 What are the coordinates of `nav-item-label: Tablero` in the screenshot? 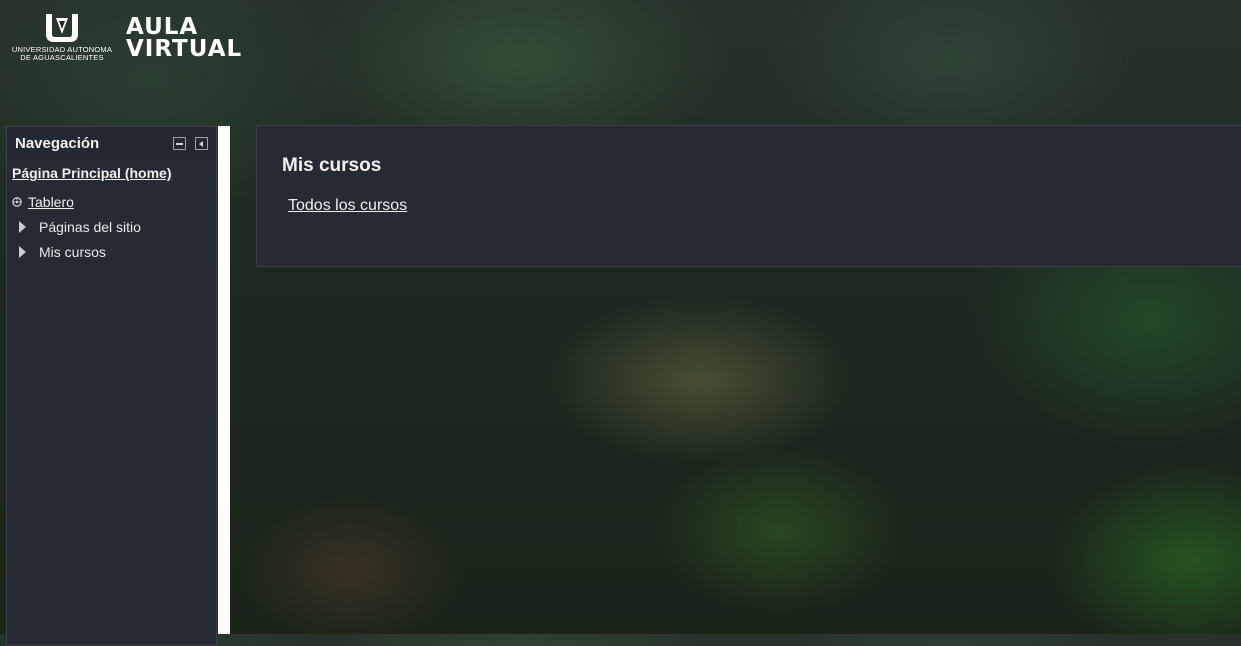 It's located at (51, 202).